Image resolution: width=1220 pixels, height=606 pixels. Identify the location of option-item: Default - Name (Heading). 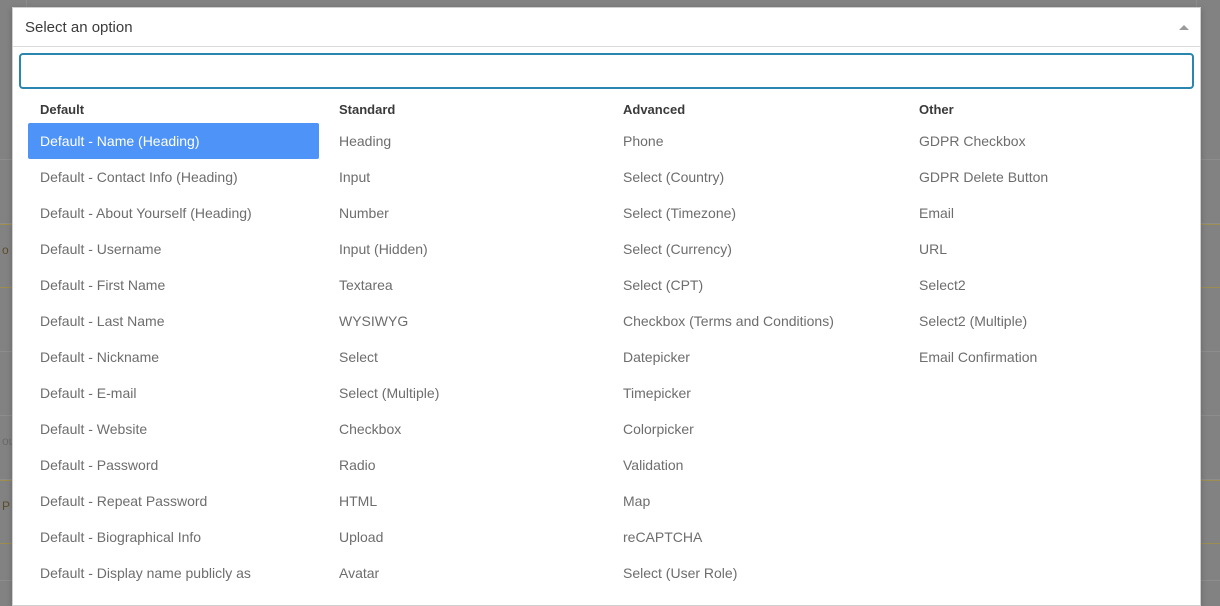
(173, 141).